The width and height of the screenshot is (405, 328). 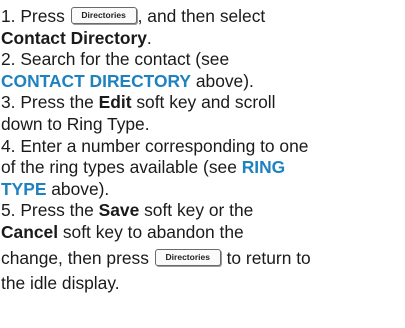 What do you see at coordinates (202, 125) in the screenshot?
I see `step-3-line-2: down to Ring Type.` at bounding box center [202, 125].